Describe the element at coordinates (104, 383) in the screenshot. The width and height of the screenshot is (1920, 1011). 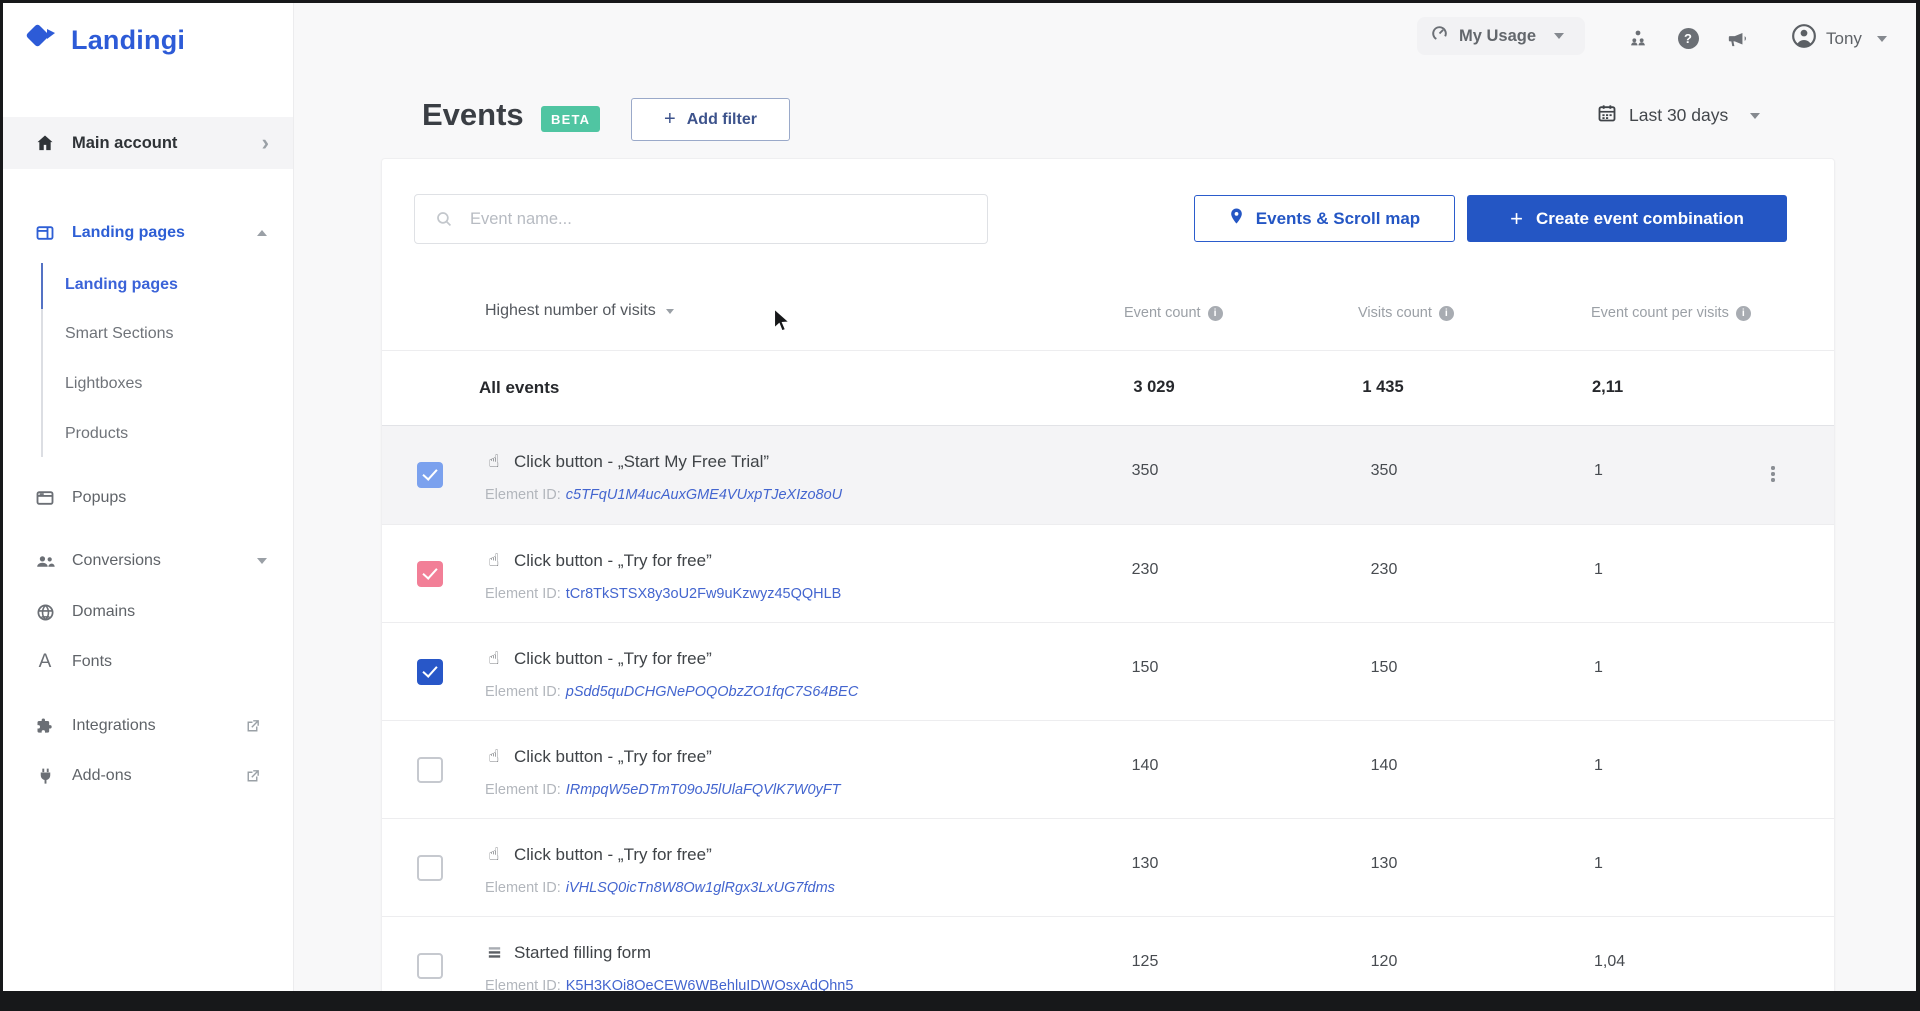
I see `sidebar-item-label: Lightboxes` at that location.